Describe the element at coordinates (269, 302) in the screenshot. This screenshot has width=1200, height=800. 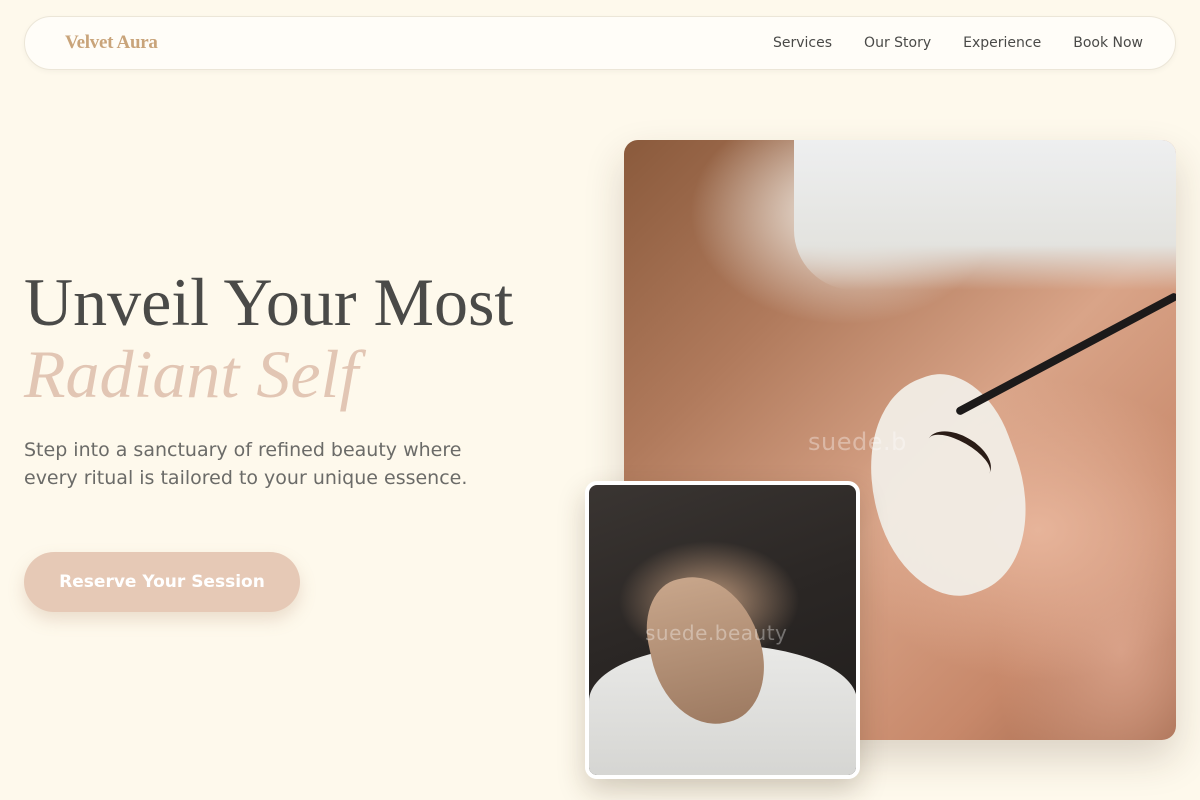
I see `hero-headline-line1: Unveil Your Most` at that location.